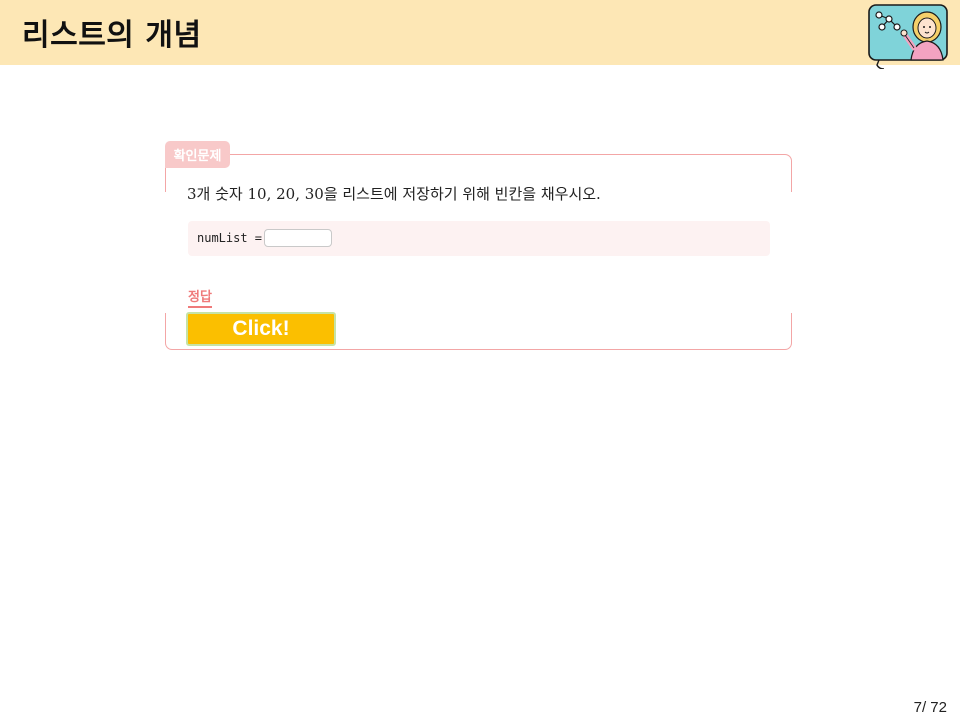 This screenshot has width=960, height=720. I want to click on slide-header: 리스트의 개념, so click(480, 34).